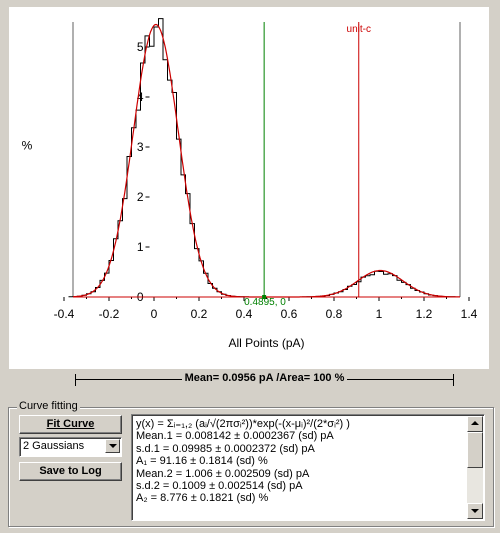 Image resolution: width=500 pixels, height=533 pixels. I want to click on scroll-down-icon, so click(475, 511).